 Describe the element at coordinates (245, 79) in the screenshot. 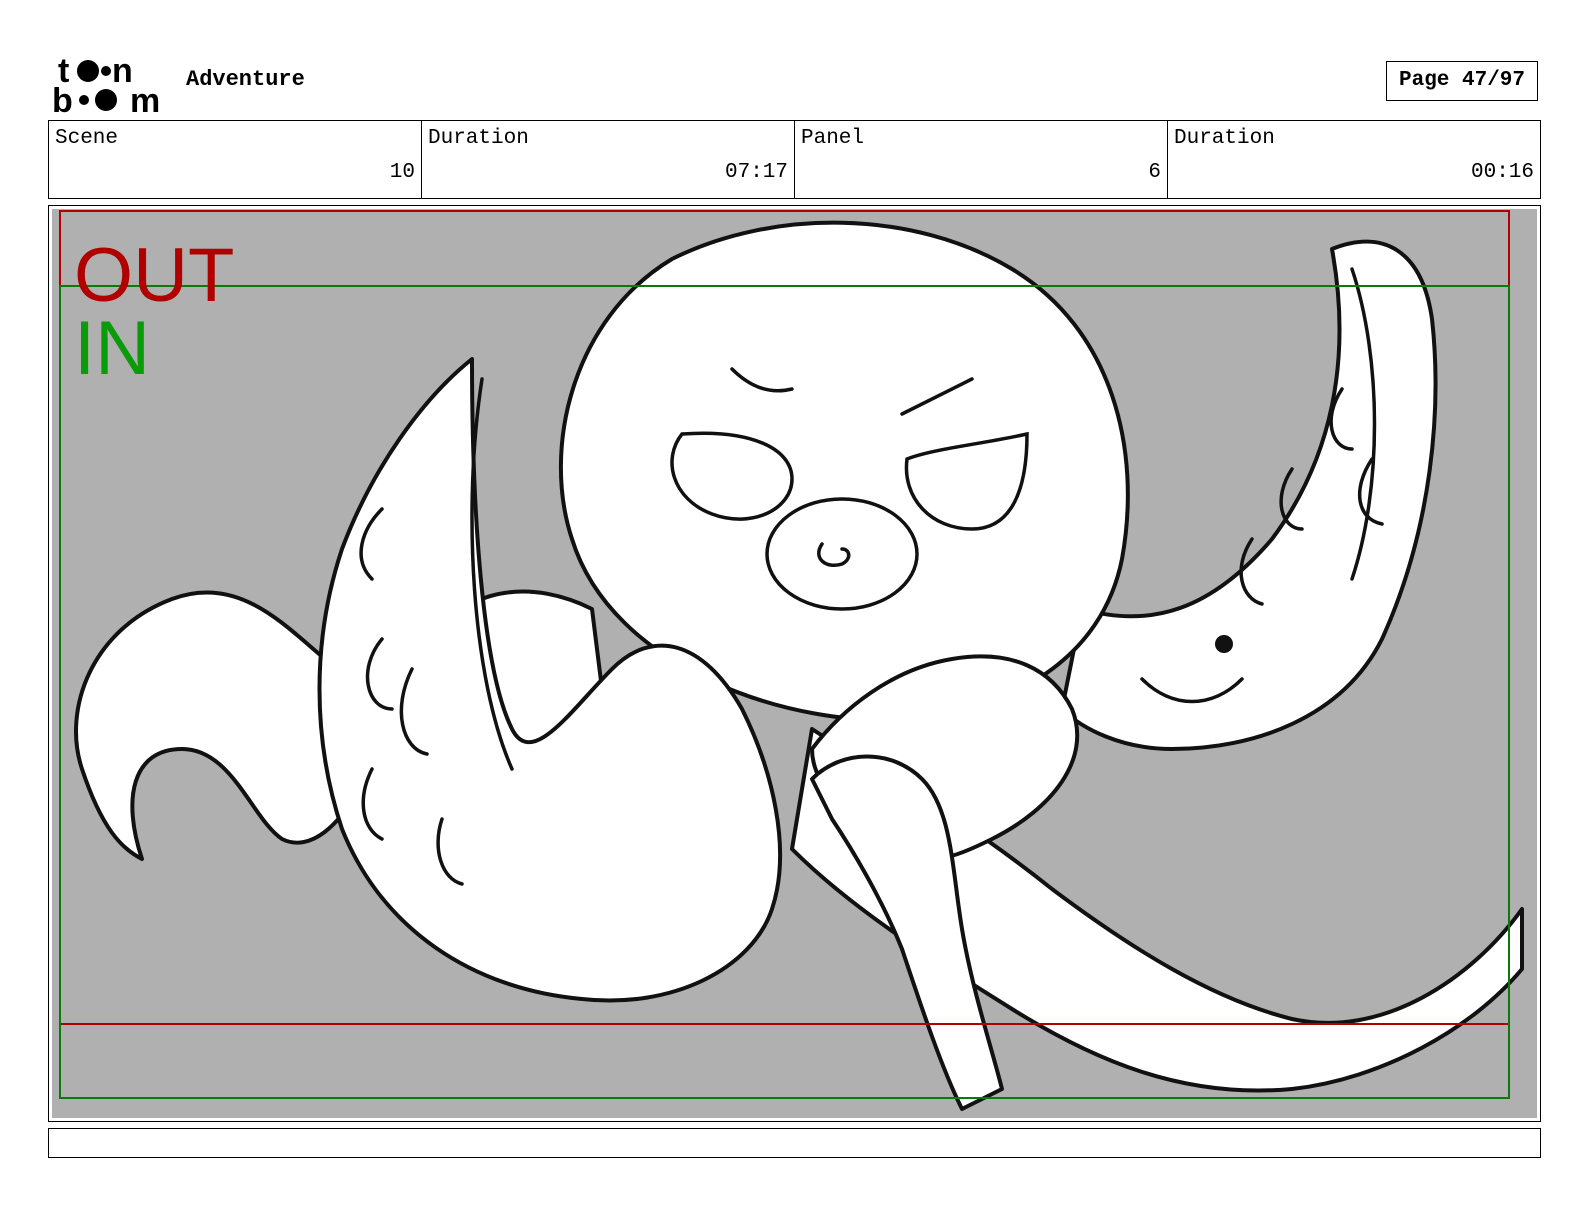

I see `project-title: Adventure` at that location.